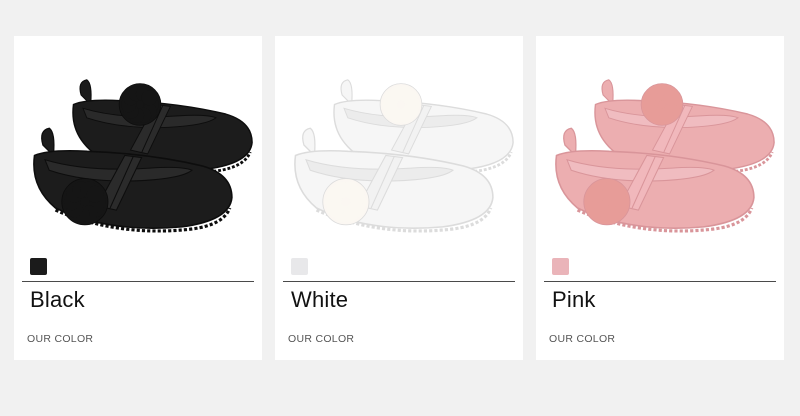  I want to click on color-name: Pink, so click(574, 299).